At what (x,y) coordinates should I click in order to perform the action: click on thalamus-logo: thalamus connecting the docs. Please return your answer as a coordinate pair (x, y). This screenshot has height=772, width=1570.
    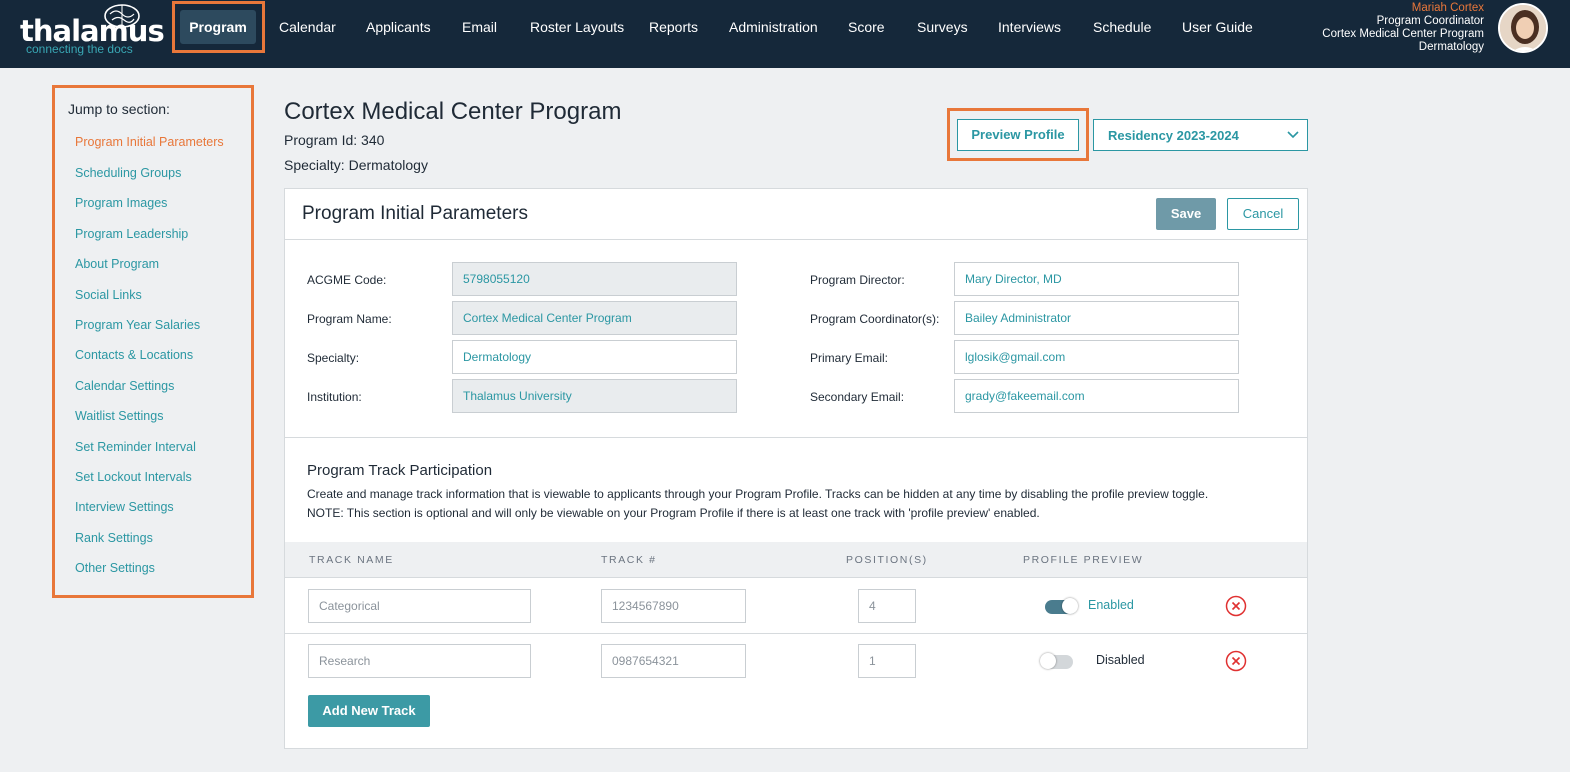
    Looking at the image, I should click on (91, 30).